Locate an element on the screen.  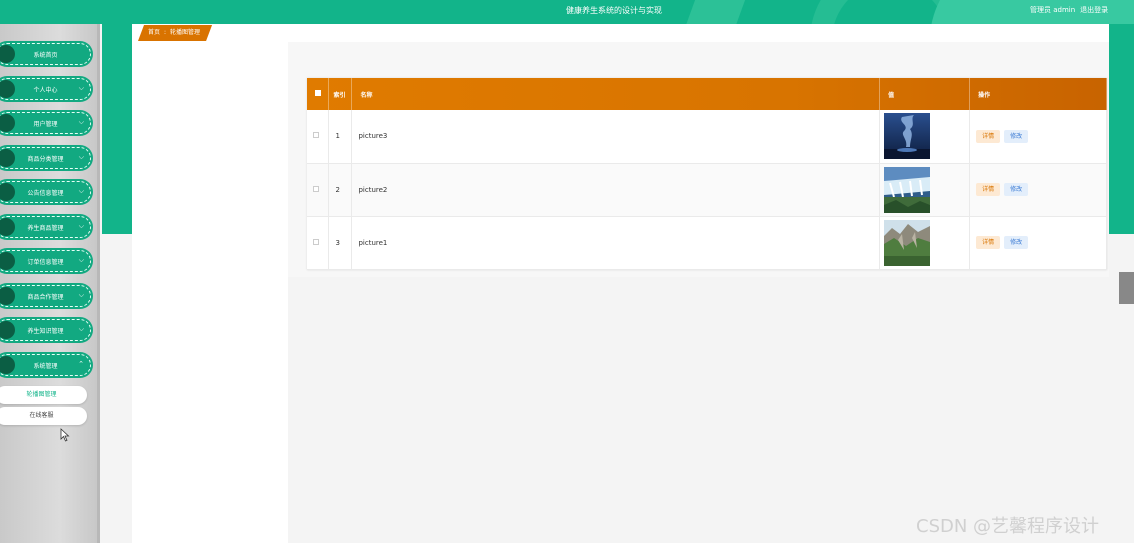
sidebar-item-product-categories: 商品分类管理 ⌵ is located at coordinates (45, 158).